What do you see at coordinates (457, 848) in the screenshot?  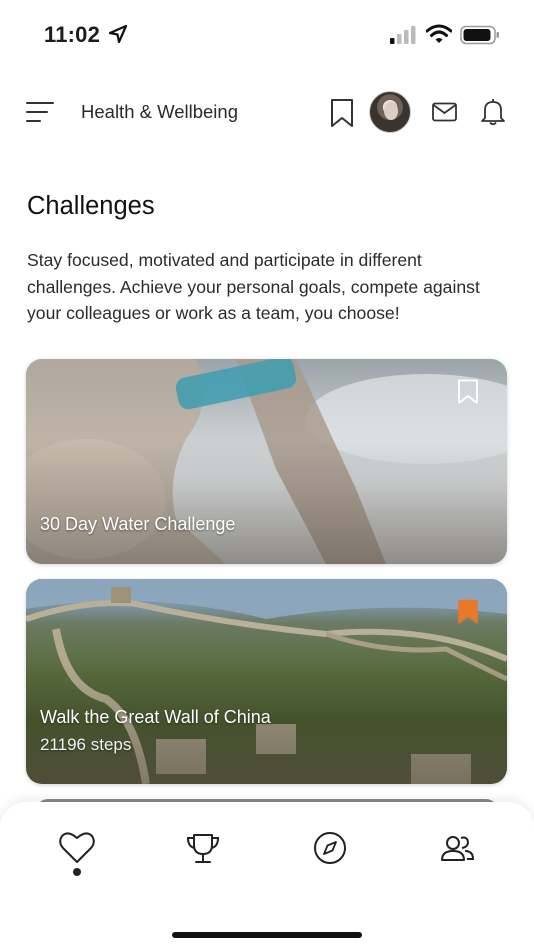 I see `people-icon` at bounding box center [457, 848].